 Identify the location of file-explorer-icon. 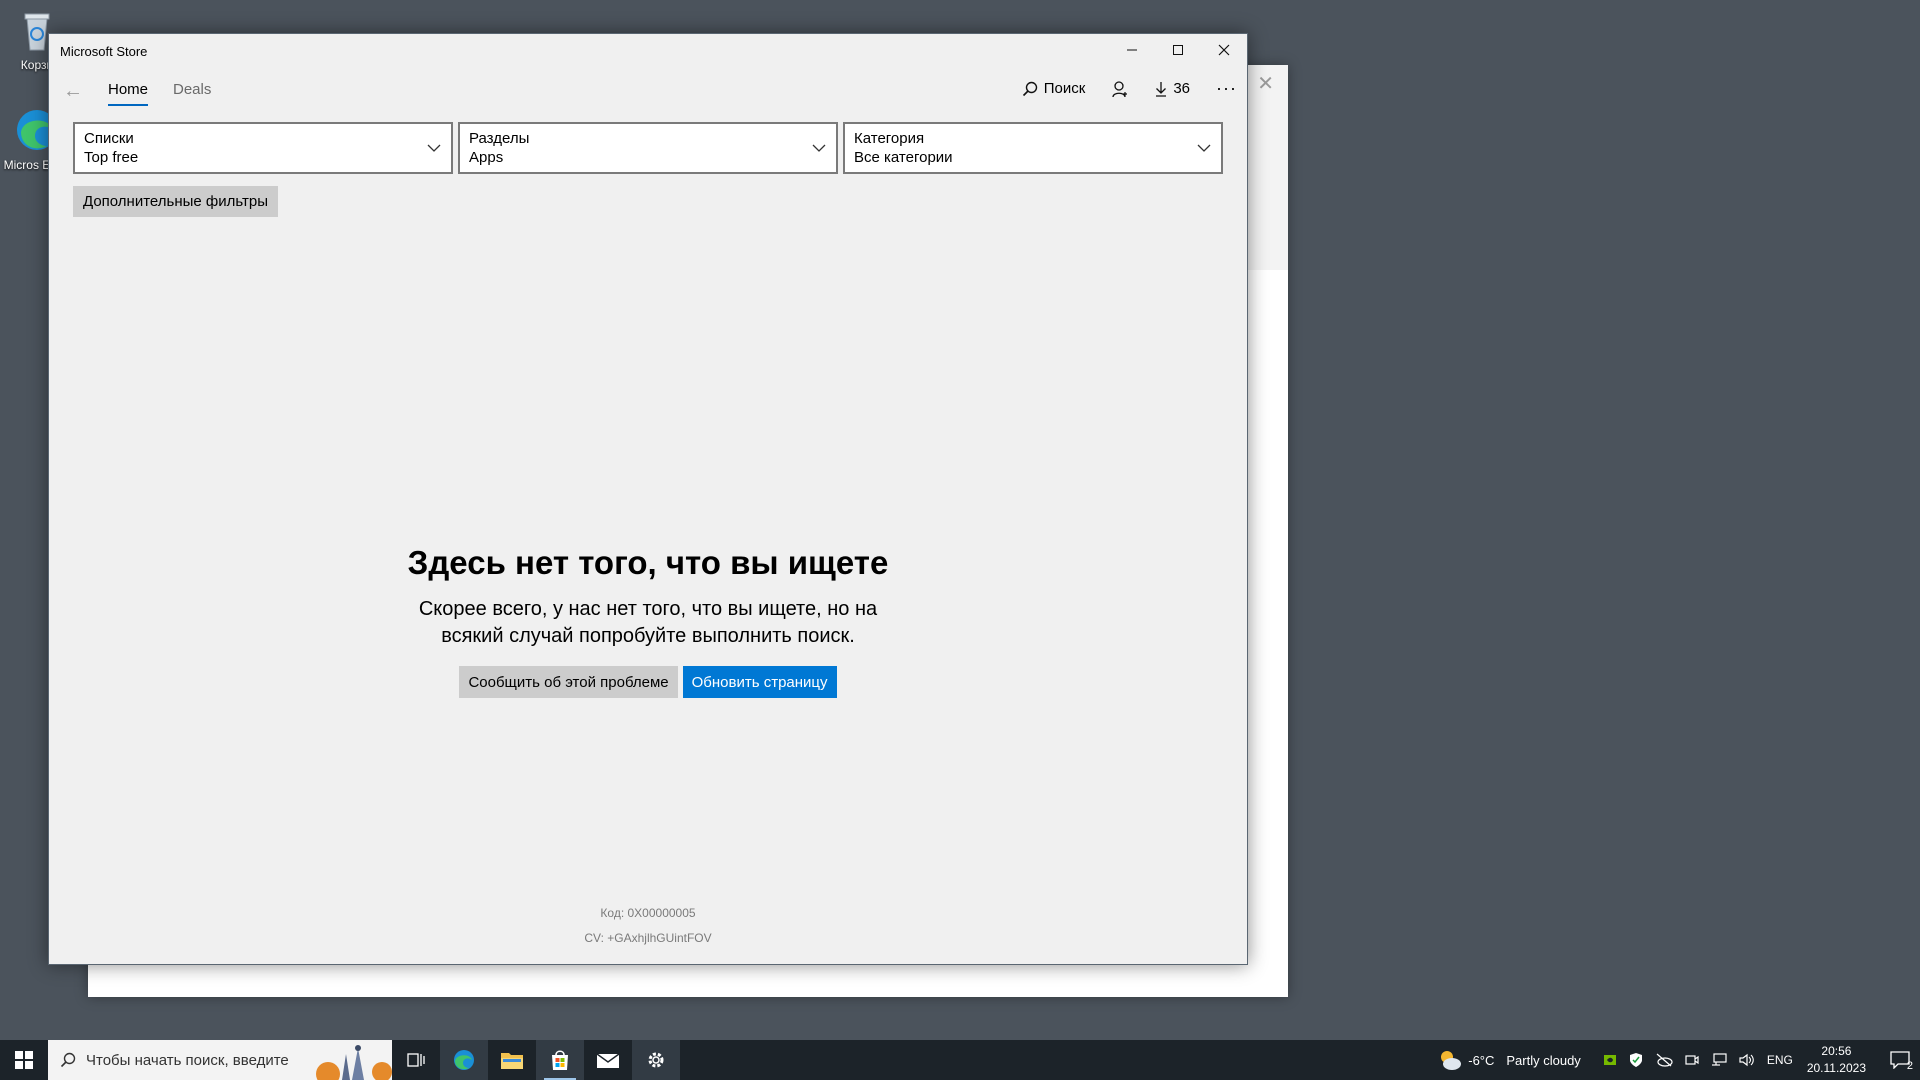
(512, 1061).